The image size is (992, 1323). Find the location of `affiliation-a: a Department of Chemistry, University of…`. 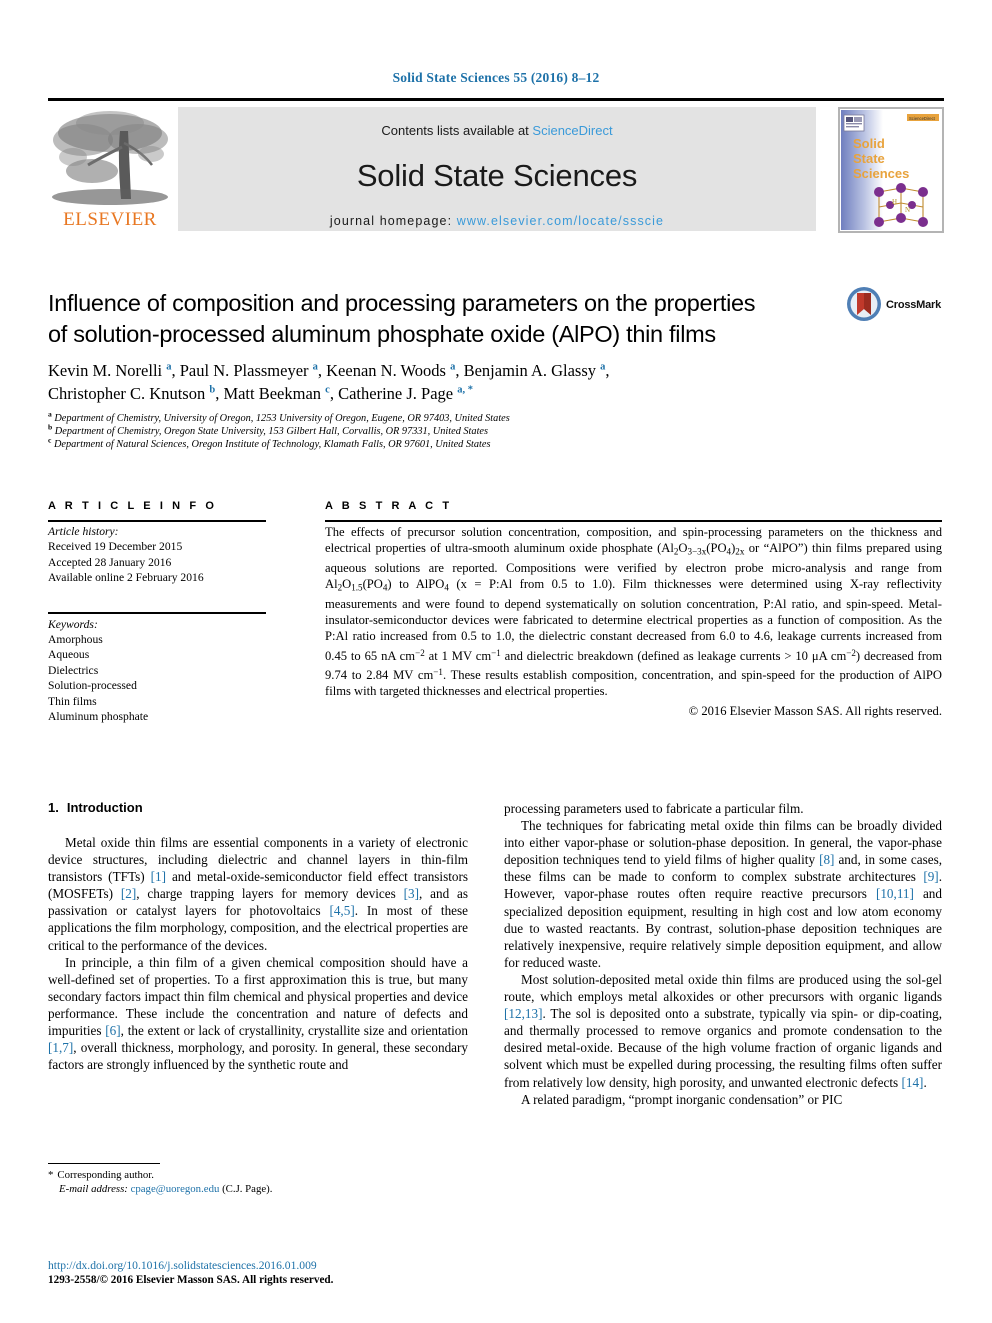

affiliation-a: a Department of Chemistry, University of… is located at coordinates (279, 416).